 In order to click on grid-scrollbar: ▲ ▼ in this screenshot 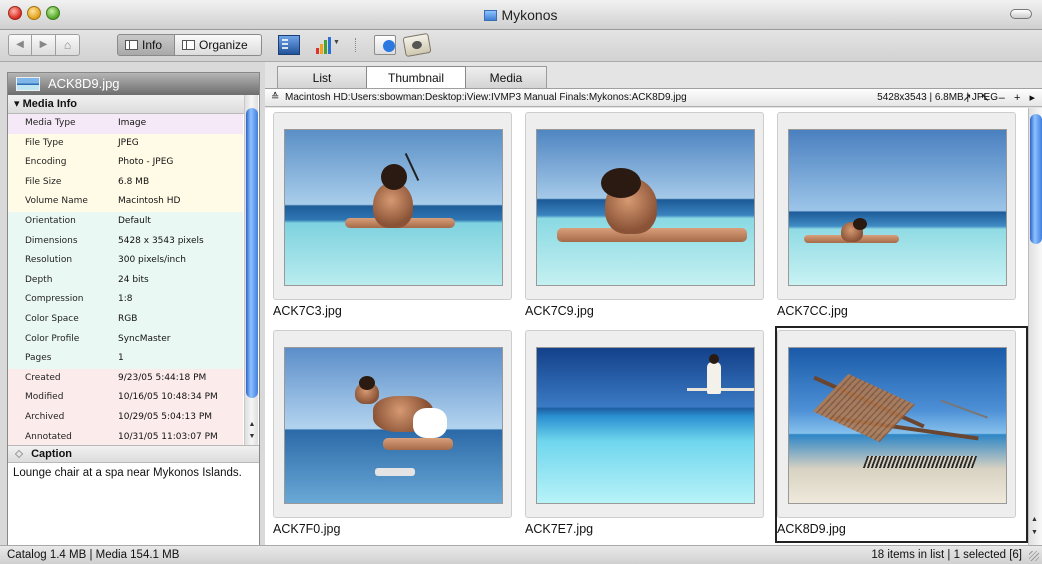, I will do `click(1035, 326)`.